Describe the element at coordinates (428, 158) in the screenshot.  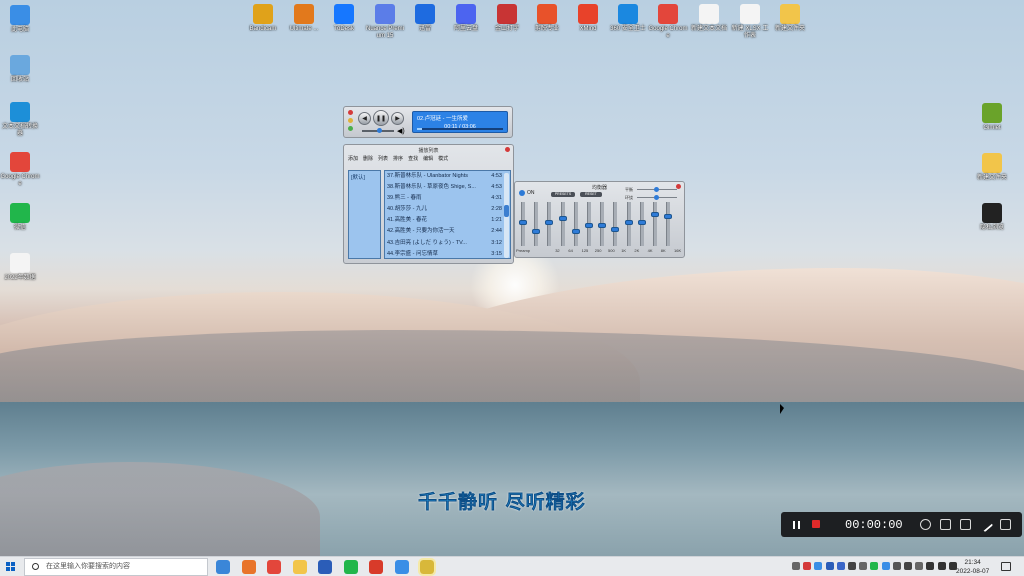
I see `playlist-menu-item: 编辑` at that location.